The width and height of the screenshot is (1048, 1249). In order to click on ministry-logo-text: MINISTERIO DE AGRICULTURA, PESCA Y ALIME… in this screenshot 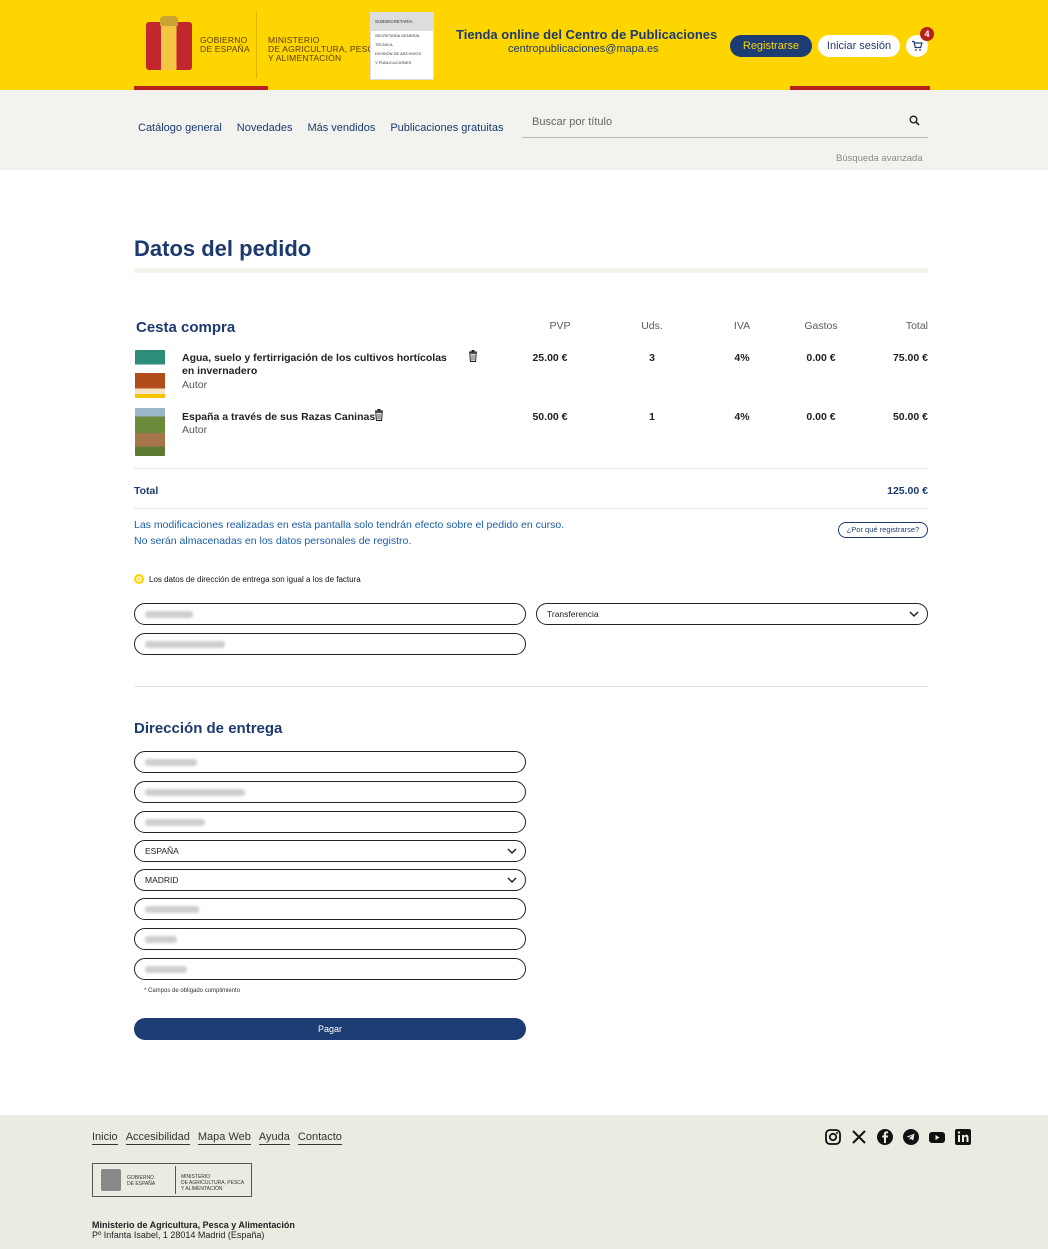, I will do `click(324, 49)`.